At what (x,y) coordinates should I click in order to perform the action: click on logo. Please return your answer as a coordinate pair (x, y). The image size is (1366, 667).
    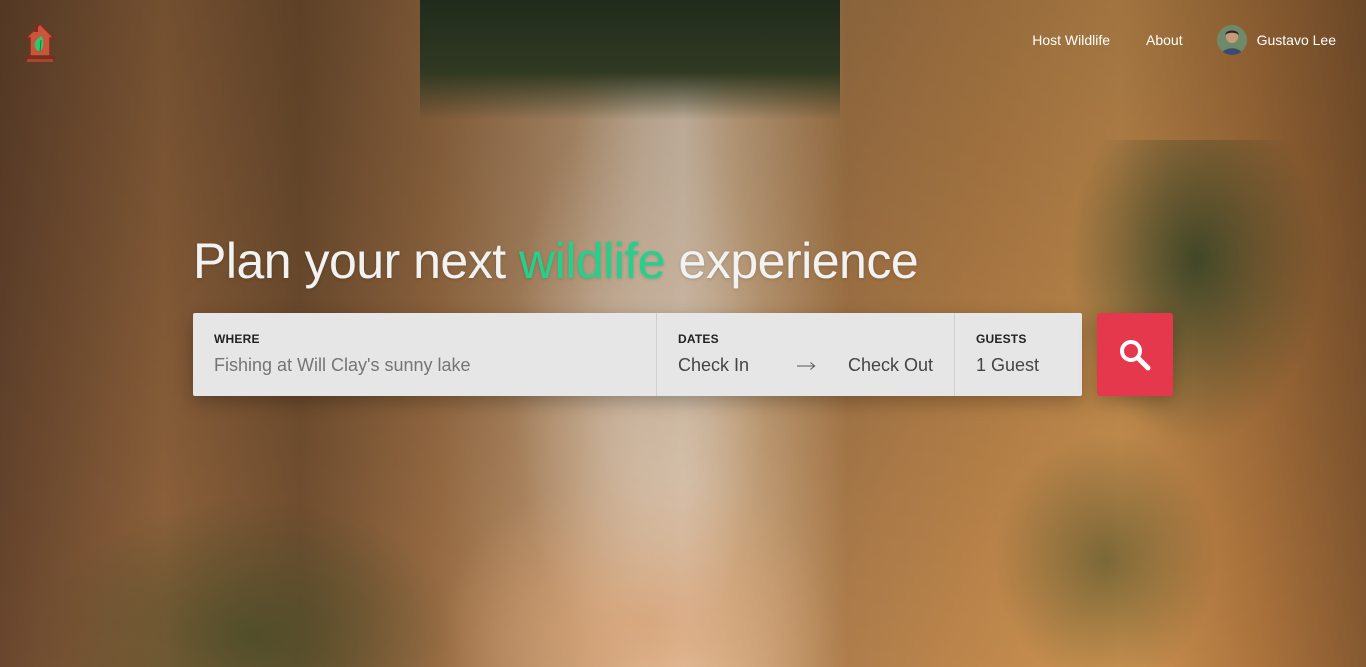
    Looking at the image, I should click on (40, 43).